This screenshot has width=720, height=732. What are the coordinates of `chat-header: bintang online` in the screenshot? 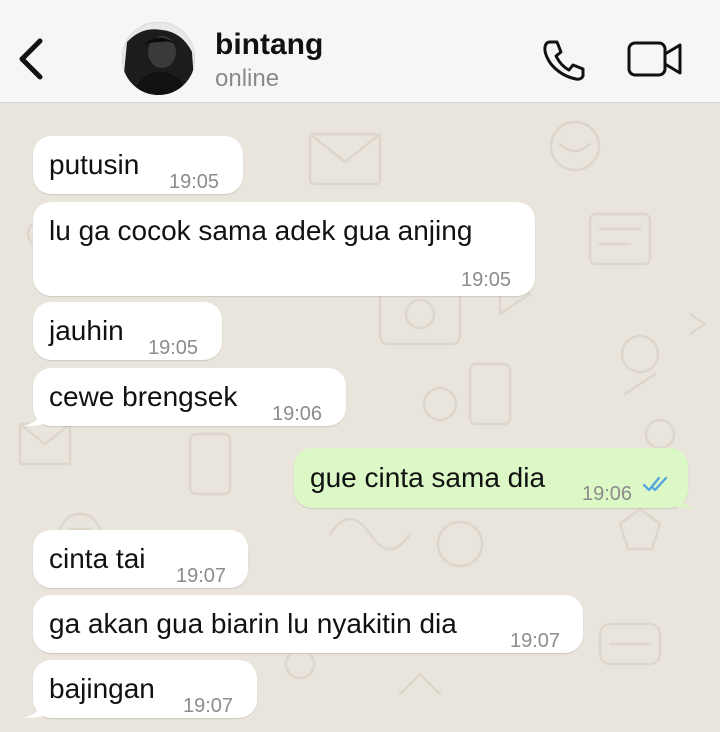 It's located at (360, 51).